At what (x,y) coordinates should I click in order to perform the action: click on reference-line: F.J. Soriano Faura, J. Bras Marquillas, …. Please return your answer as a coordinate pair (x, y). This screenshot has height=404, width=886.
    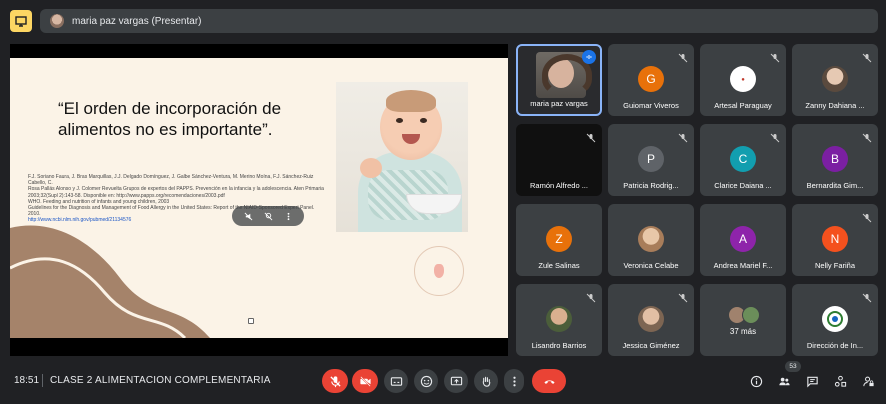
    Looking at the image, I should click on (171, 180).